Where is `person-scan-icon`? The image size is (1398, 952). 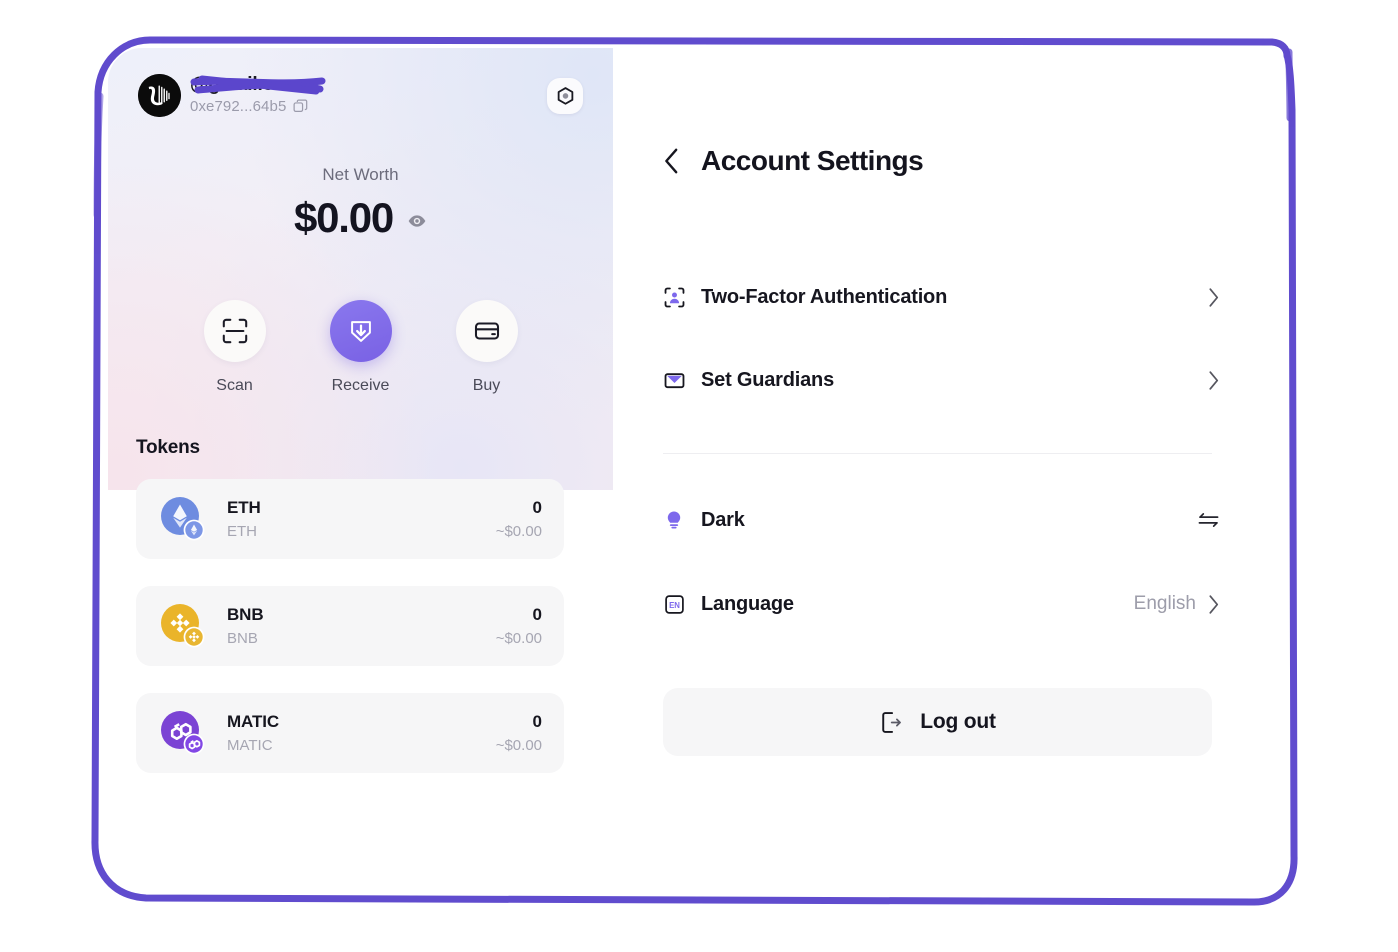
person-scan-icon is located at coordinates (674, 297).